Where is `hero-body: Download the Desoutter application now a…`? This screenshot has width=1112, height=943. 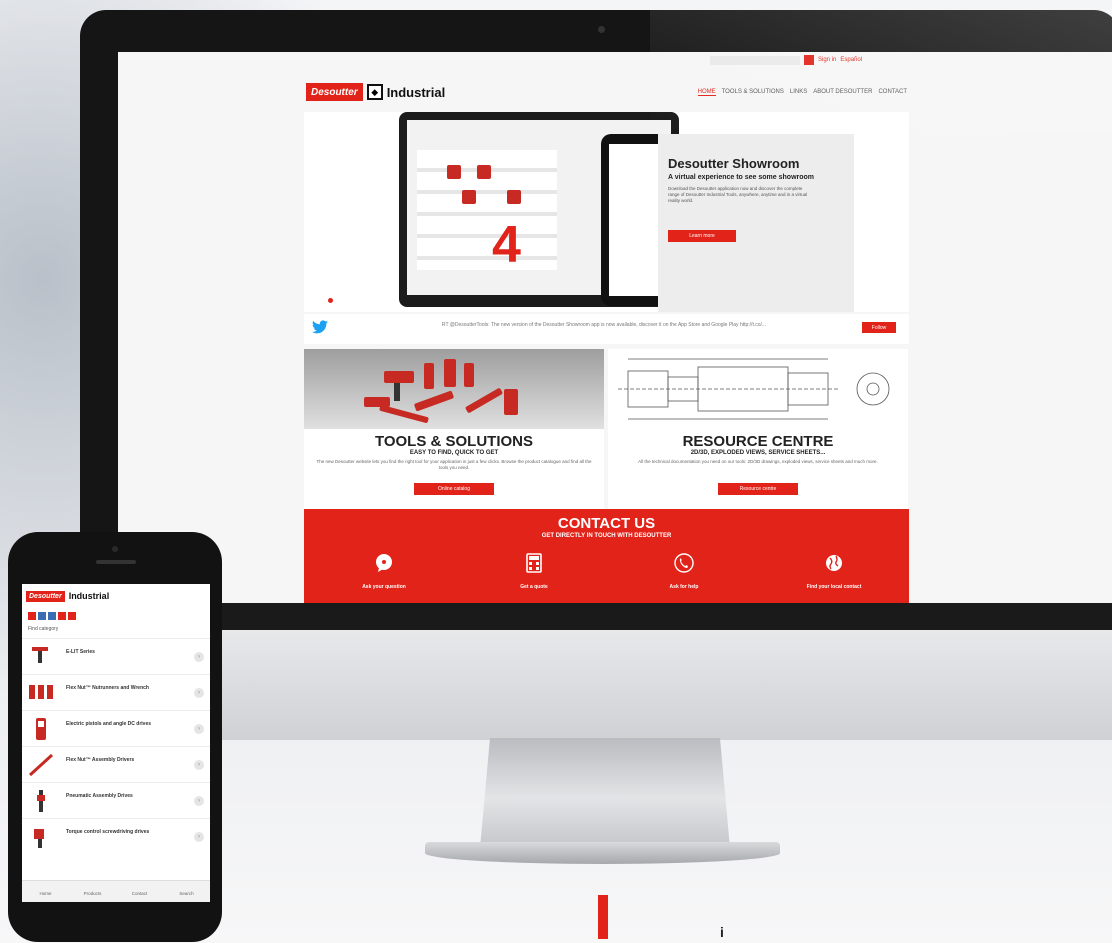 hero-body: Download the Desoutter application now a… is located at coordinates (738, 194).